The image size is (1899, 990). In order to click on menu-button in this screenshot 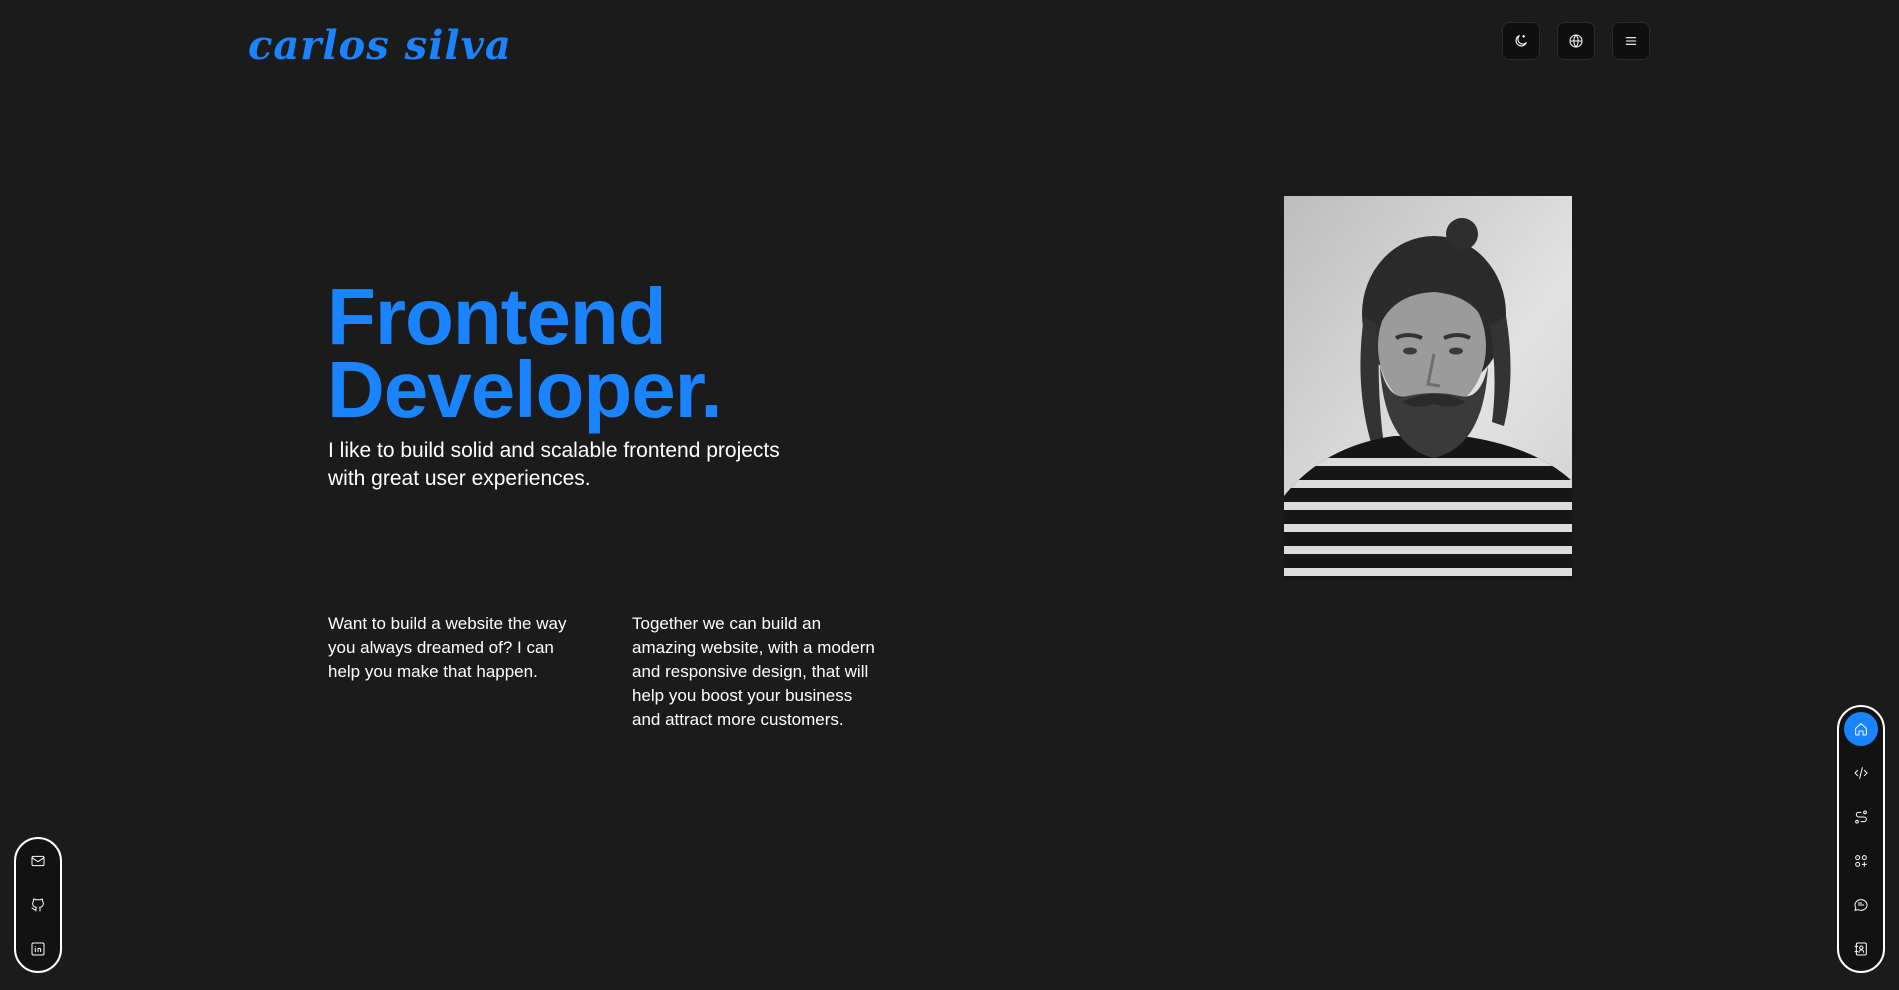, I will do `click(1631, 41)`.